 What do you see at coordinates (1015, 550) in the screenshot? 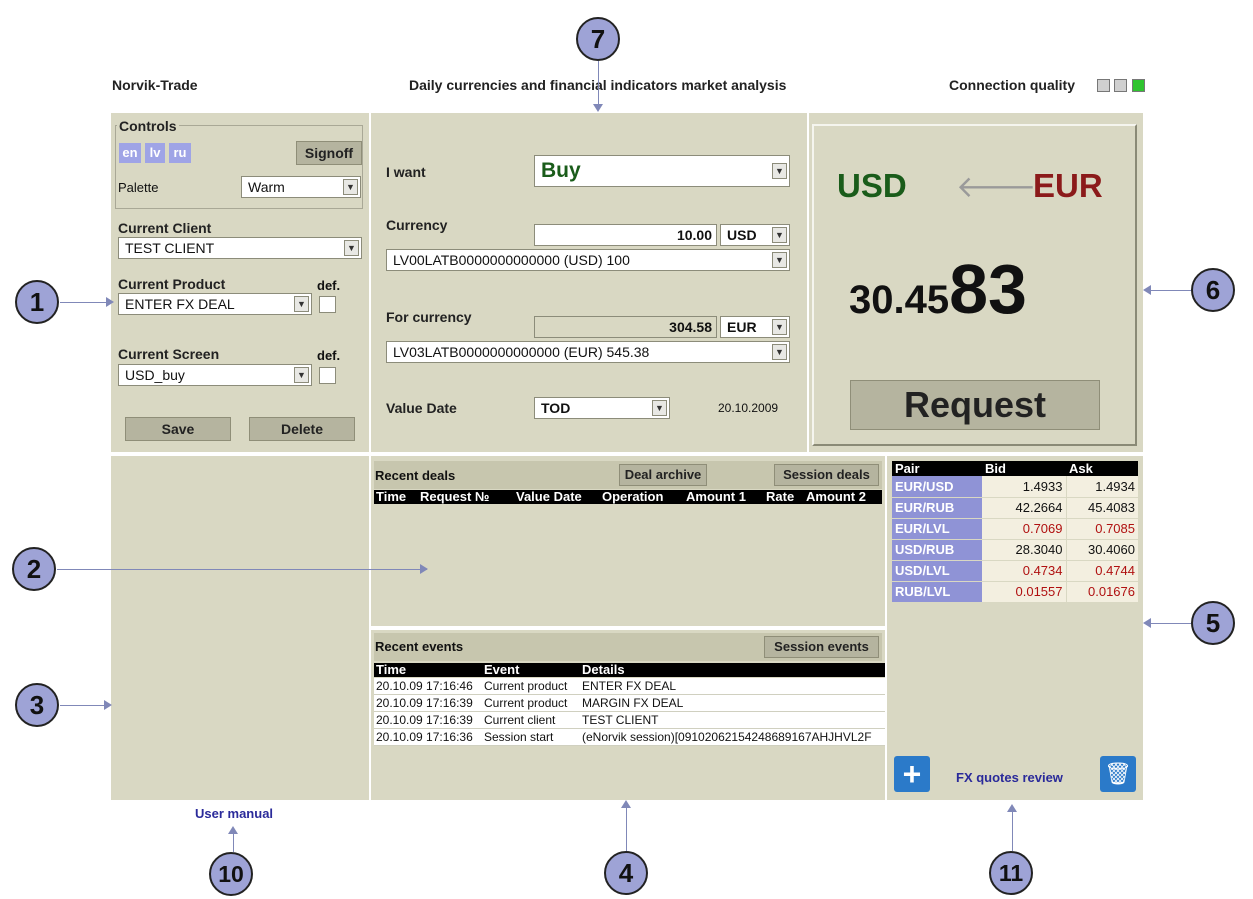
I see `rate-row: USD/RUB 28.3040 30.4060` at bounding box center [1015, 550].